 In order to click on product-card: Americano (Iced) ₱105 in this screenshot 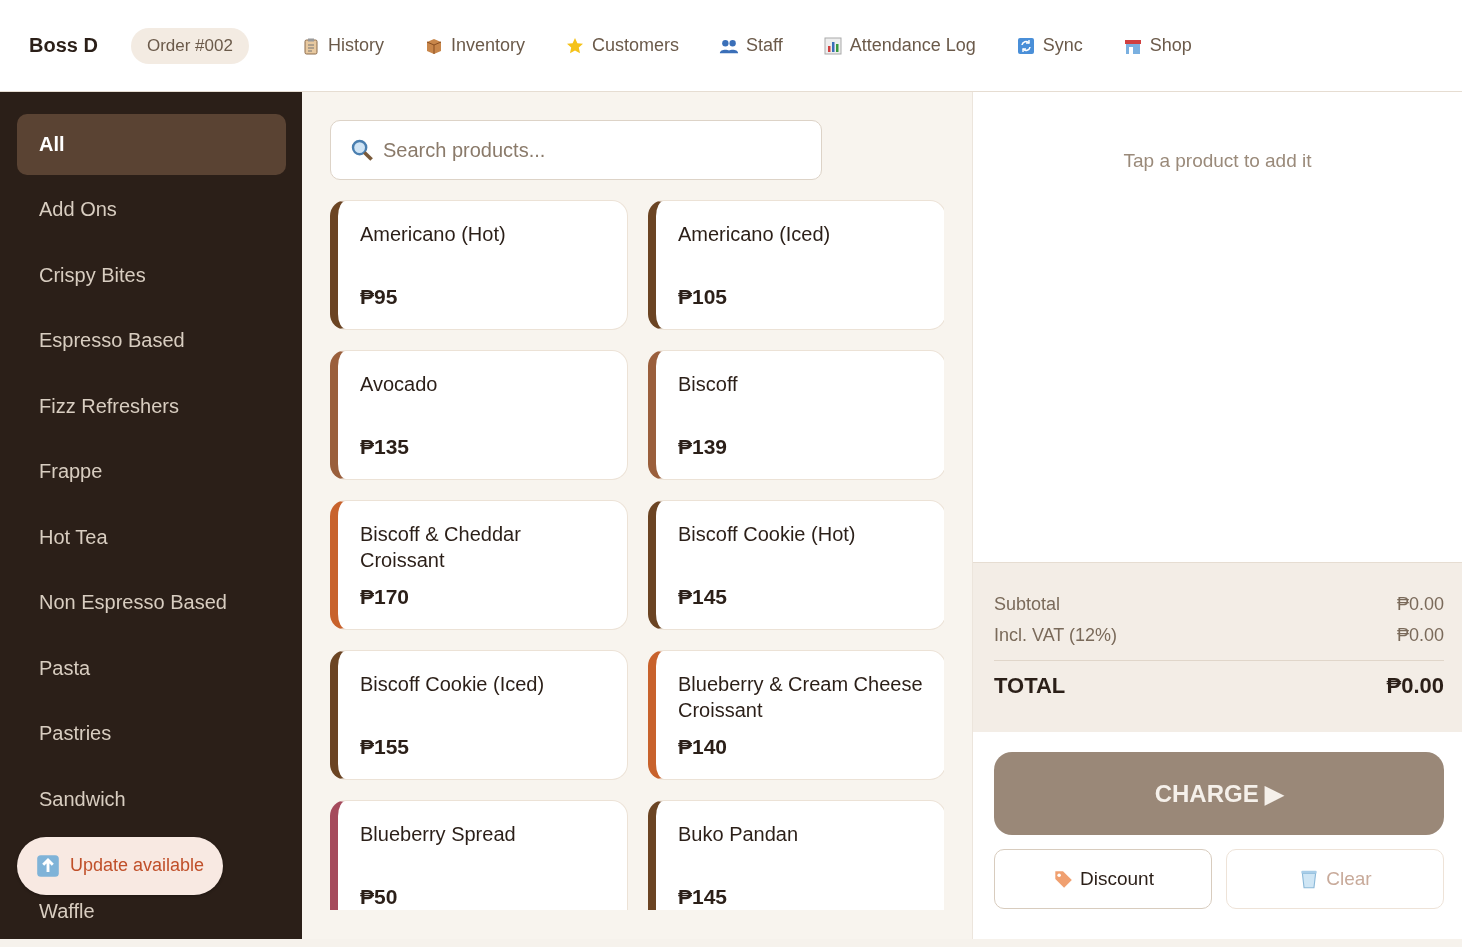, I will do `click(796, 265)`.